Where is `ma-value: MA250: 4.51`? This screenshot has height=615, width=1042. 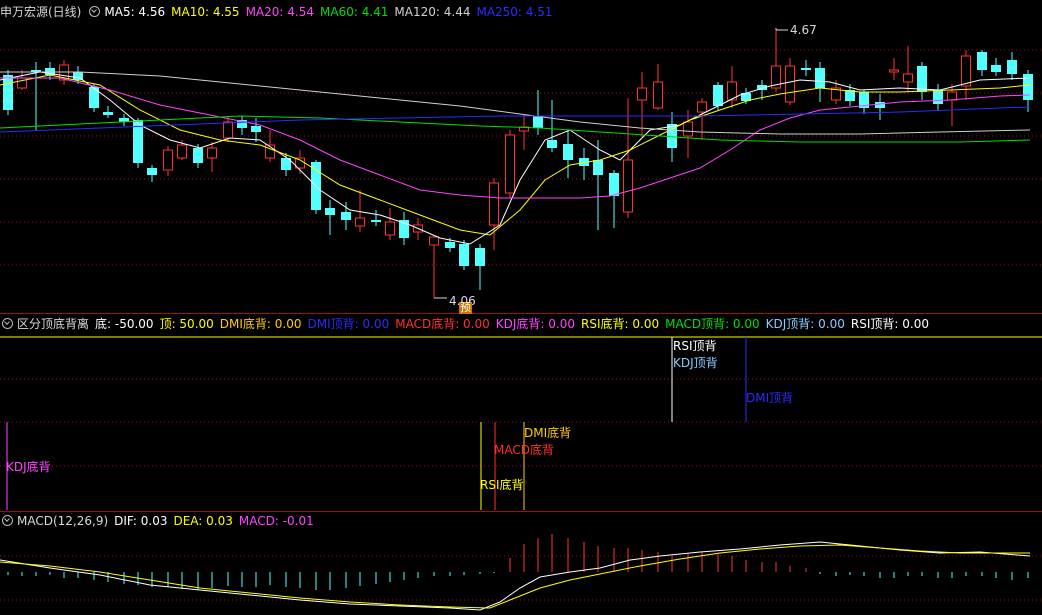
ma-value: MA250: 4.51 is located at coordinates (514, 12).